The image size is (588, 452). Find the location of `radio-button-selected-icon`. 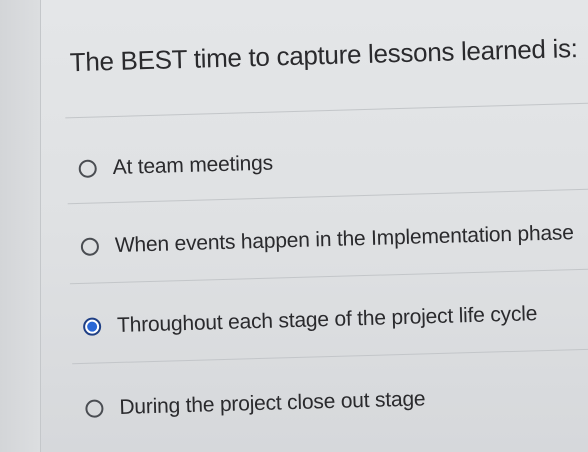

radio-button-selected-icon is located at coordinates (92, 326).